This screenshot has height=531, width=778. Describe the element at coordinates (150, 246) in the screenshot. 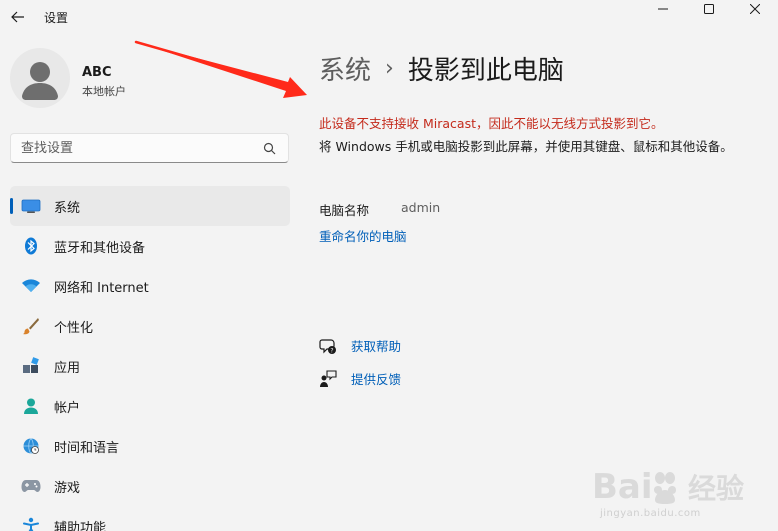

I see `sidebar-item-bluetooth: 蓝牙和其他设备` at that location.